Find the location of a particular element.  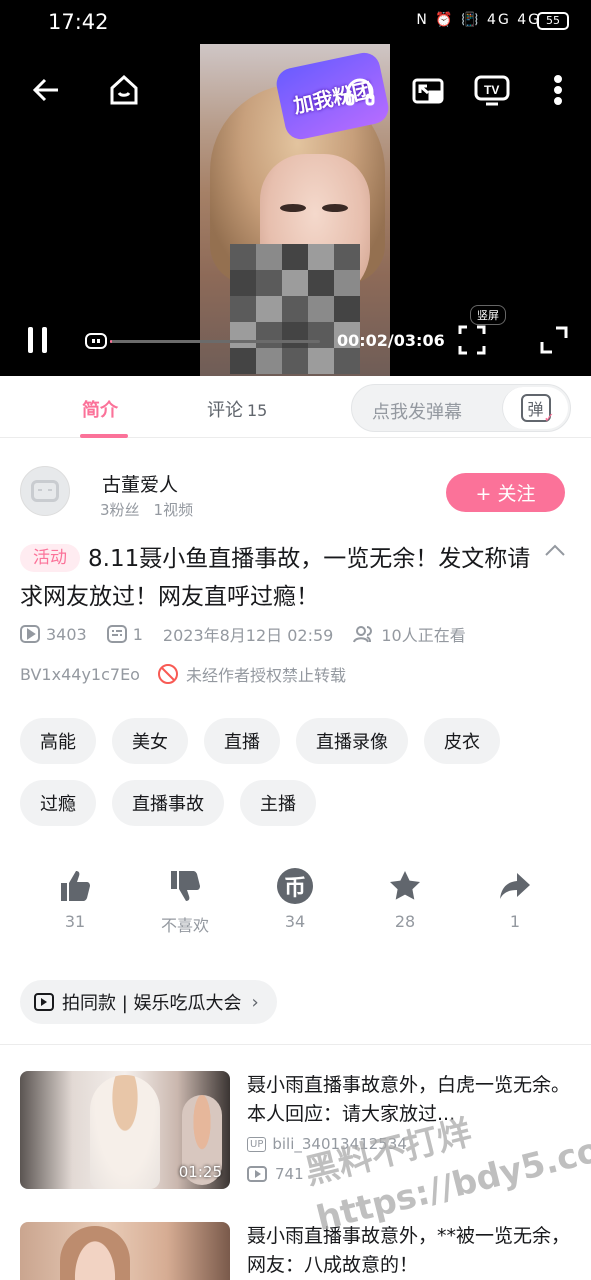

video-meta: 3403 1 2023年8月12日 02:59 10人正在看 is located at coordinates (253, 634).